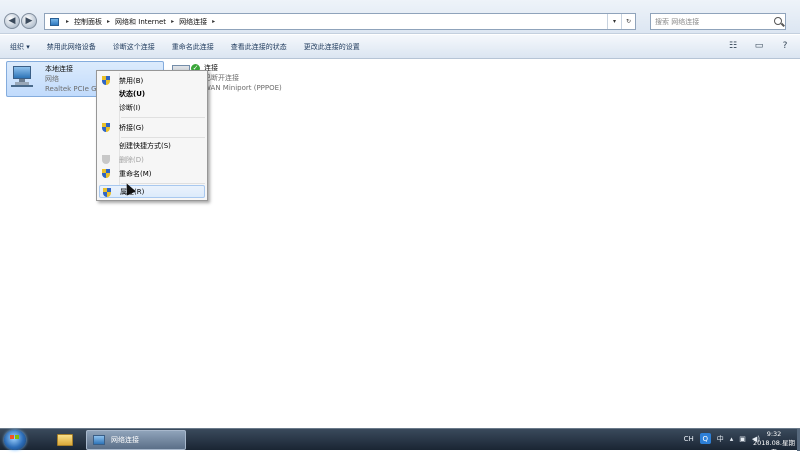 Image resolution: width=800 pixels, height=457 pixels. I want to click on address-bar: ▸ 控制面板 ▸ 网络和 Internet ▸ 网络连接 ▸ ▾ ↻, so click(340, 21).